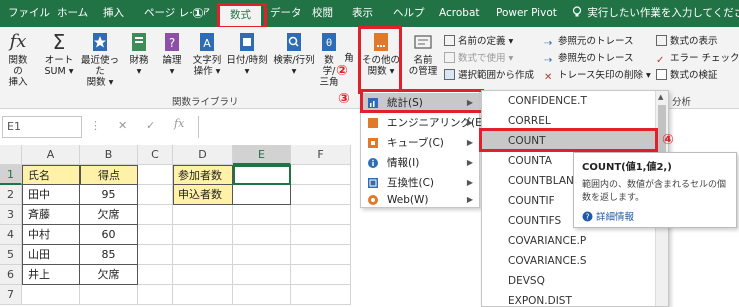 The height and width of the screenshot is (307, 739). What do you see at coordinates (321, 215) in the screenshot?
I see `cell-f3` at bounding box center [321, 215].